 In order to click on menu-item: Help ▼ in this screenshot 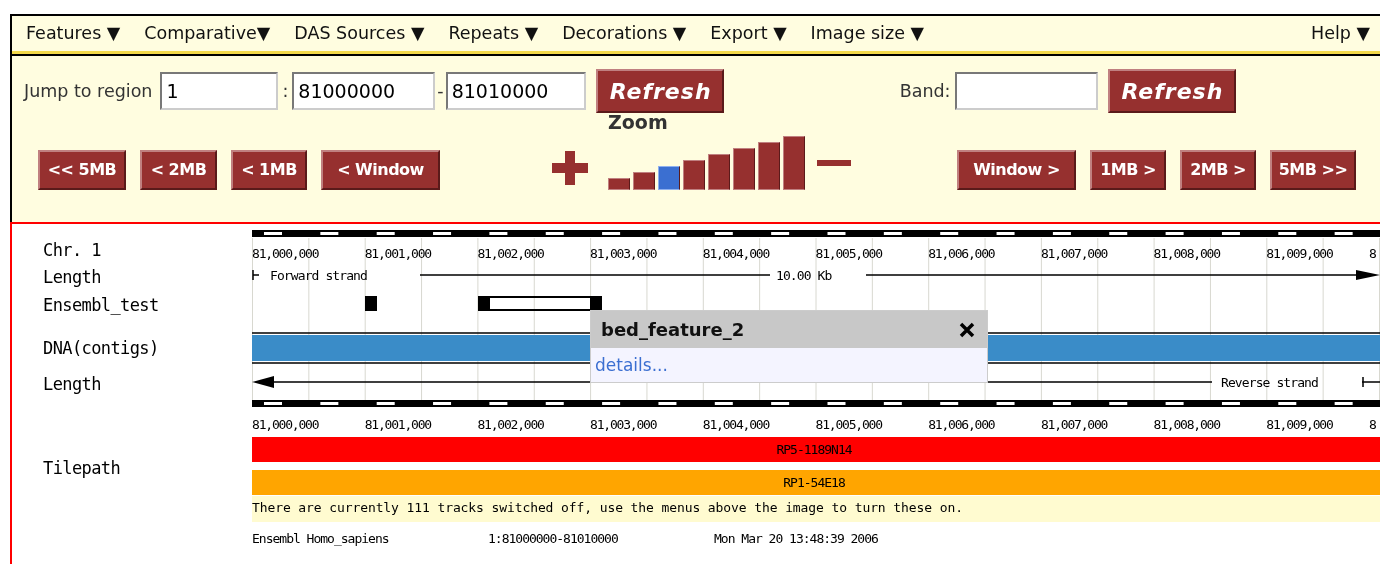, I will do `click(1340, 33)`.